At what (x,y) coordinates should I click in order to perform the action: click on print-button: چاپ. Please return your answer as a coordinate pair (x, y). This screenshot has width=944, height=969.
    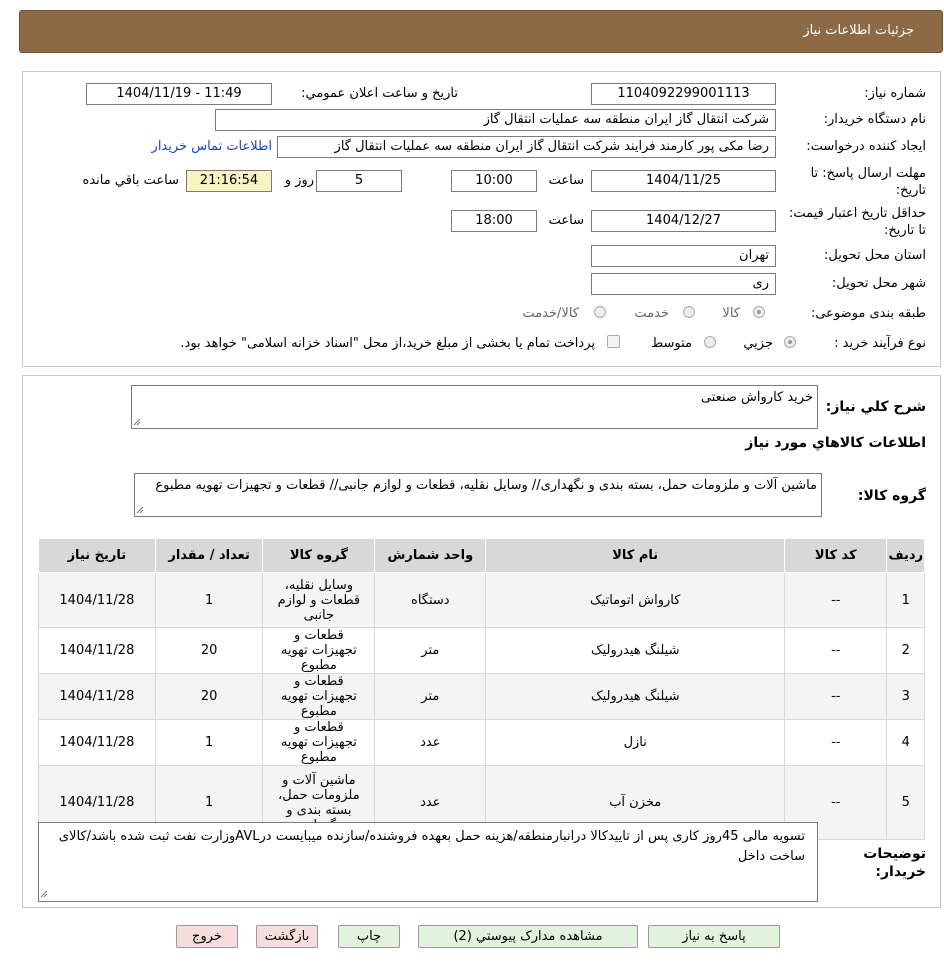
    Looking at the image, I should click on (369, 936).